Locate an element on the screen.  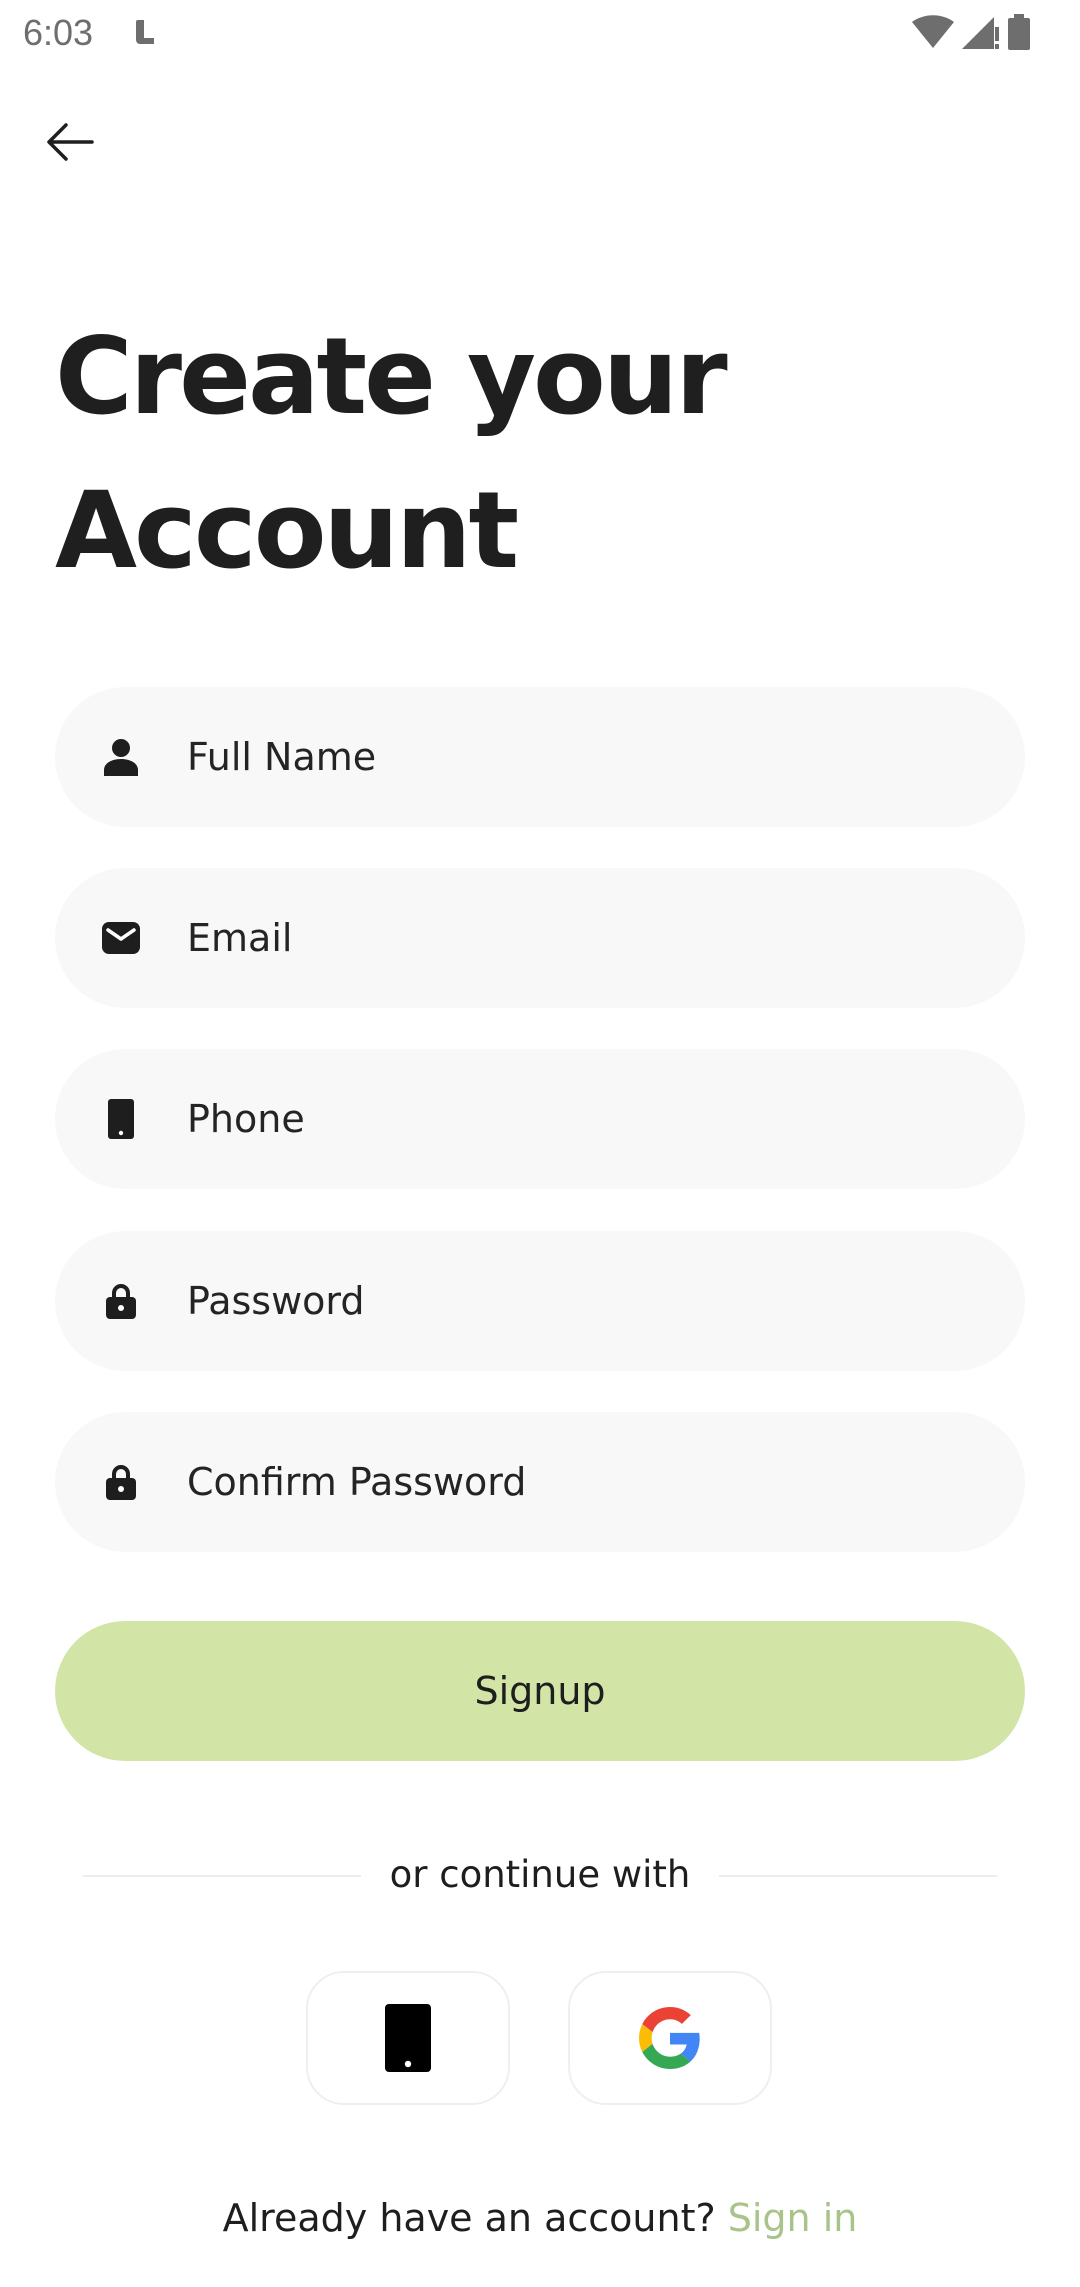
signin-prompt-text: Already have an account? is located at coordinates (469, 2218).